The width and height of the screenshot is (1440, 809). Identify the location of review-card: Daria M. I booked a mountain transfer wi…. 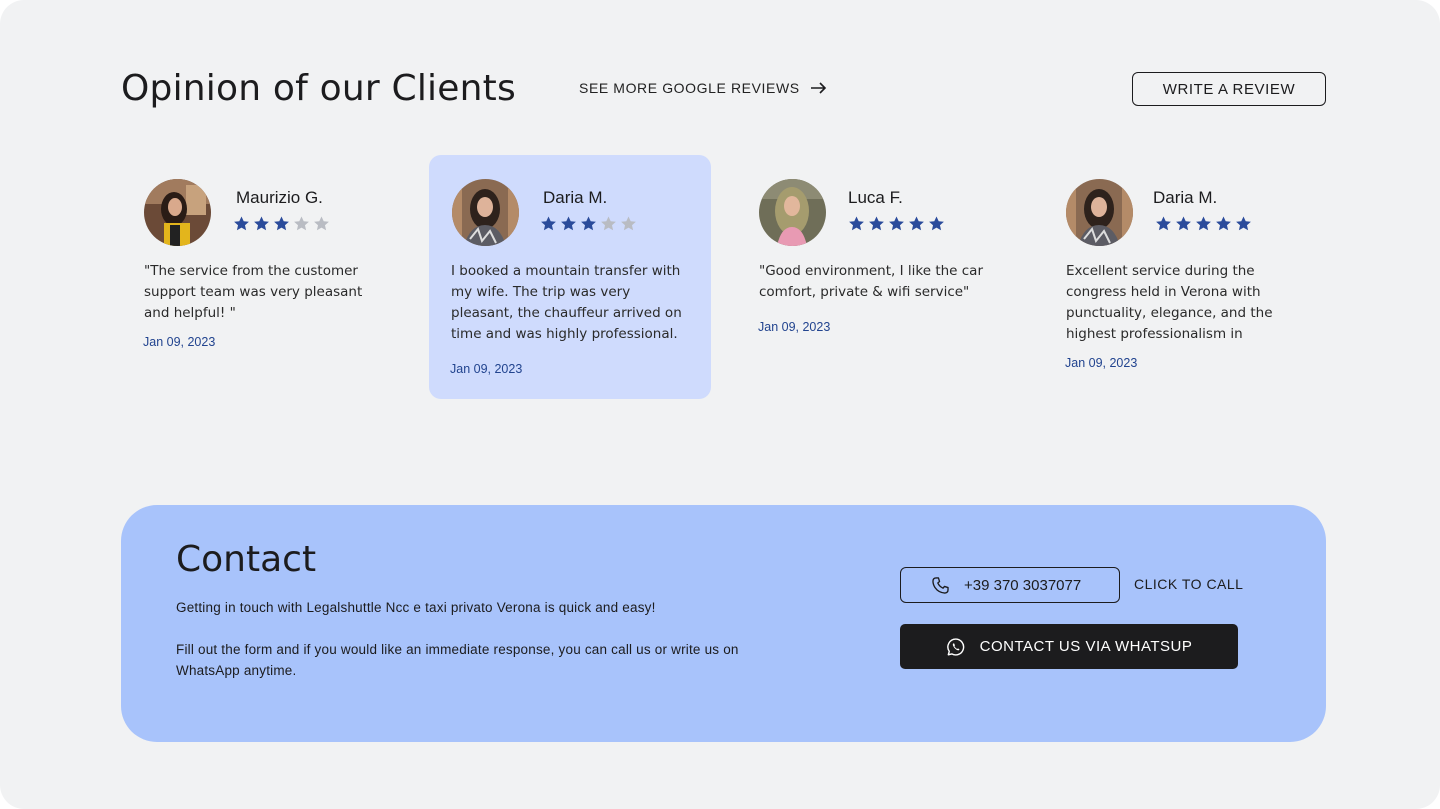
(570, 277).